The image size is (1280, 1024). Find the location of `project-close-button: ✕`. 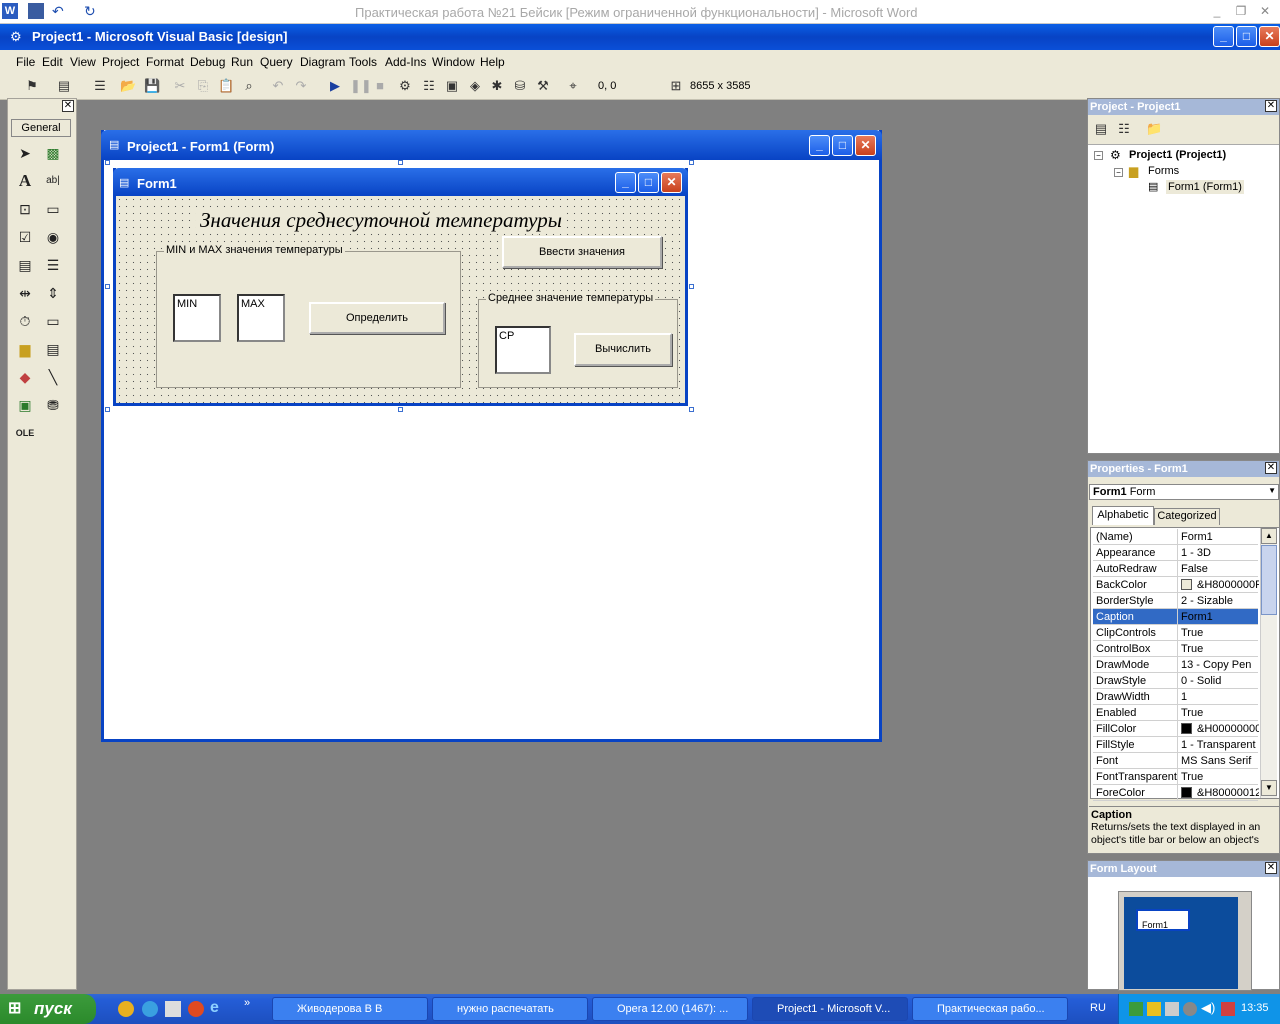

project-close-button: ✕ is located at coordinates (1271, 106).